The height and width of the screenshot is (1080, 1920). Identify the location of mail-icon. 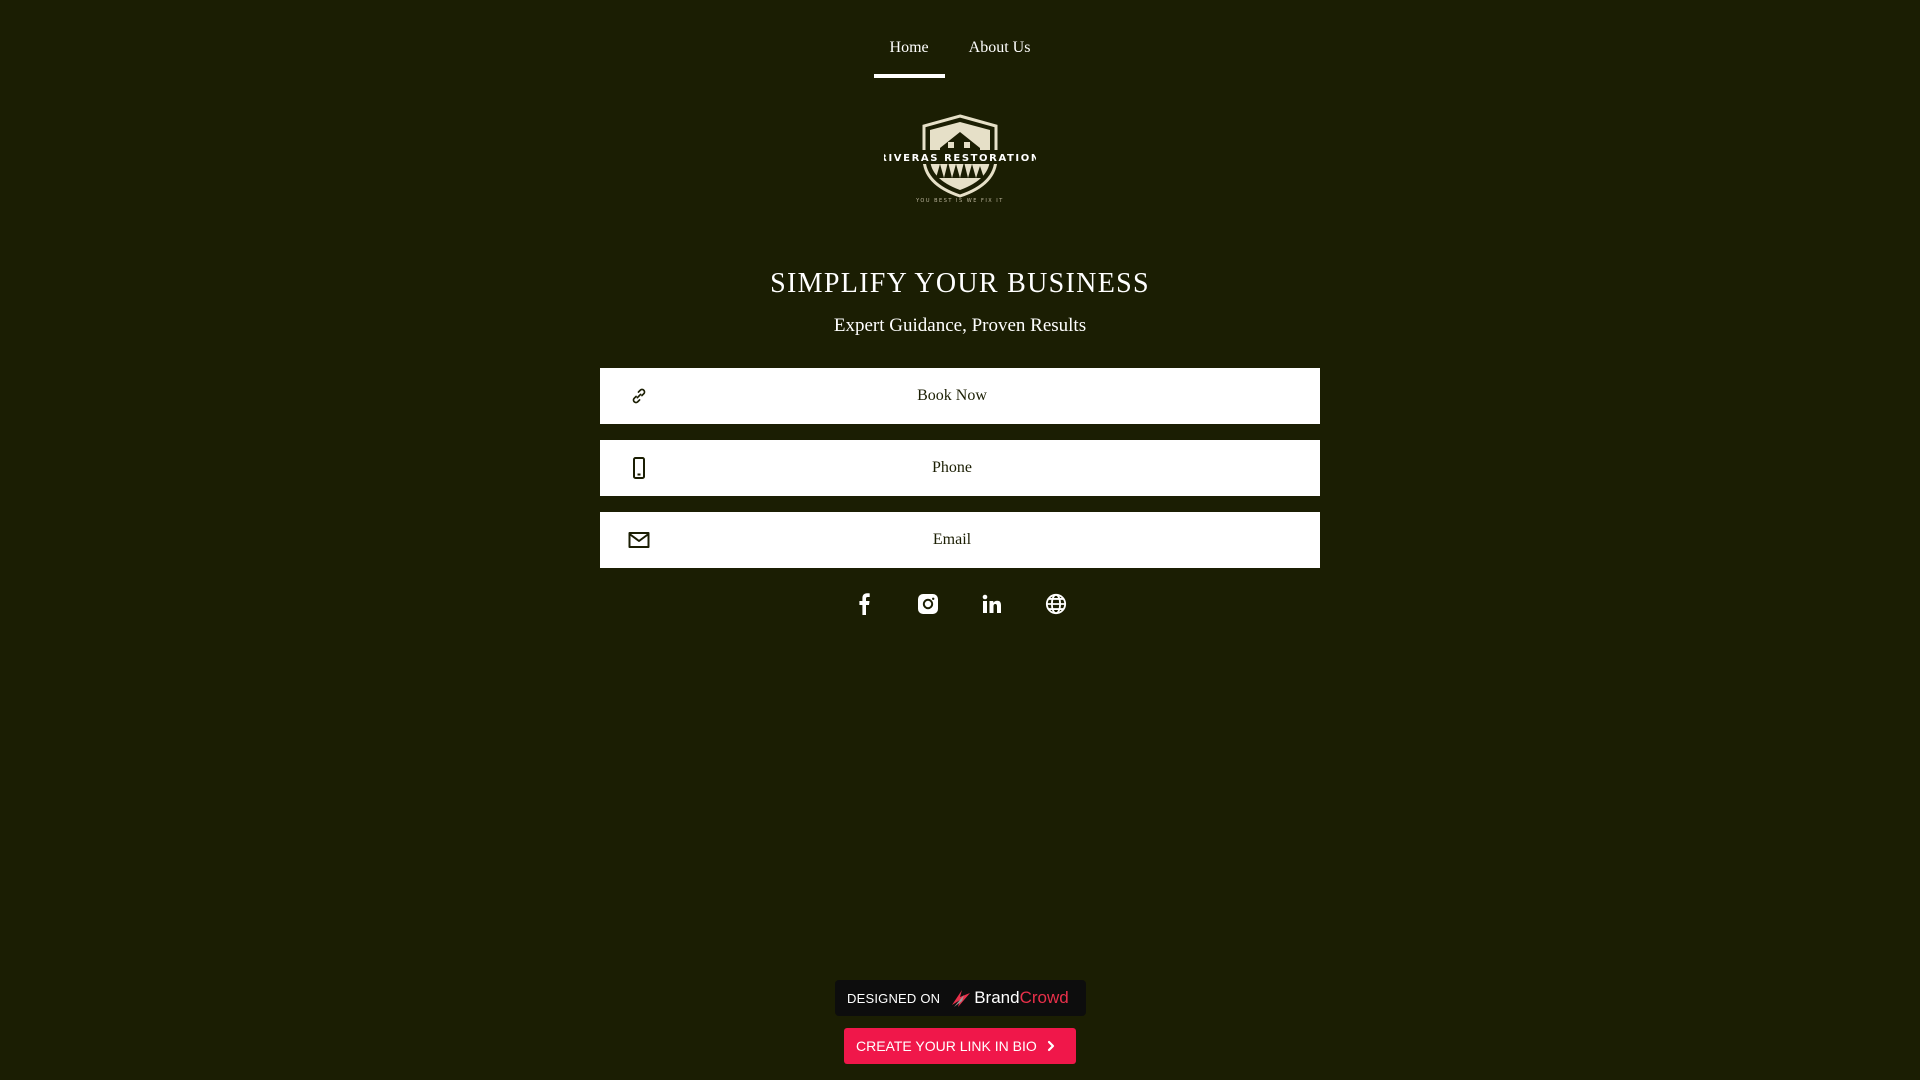
(639, 540).